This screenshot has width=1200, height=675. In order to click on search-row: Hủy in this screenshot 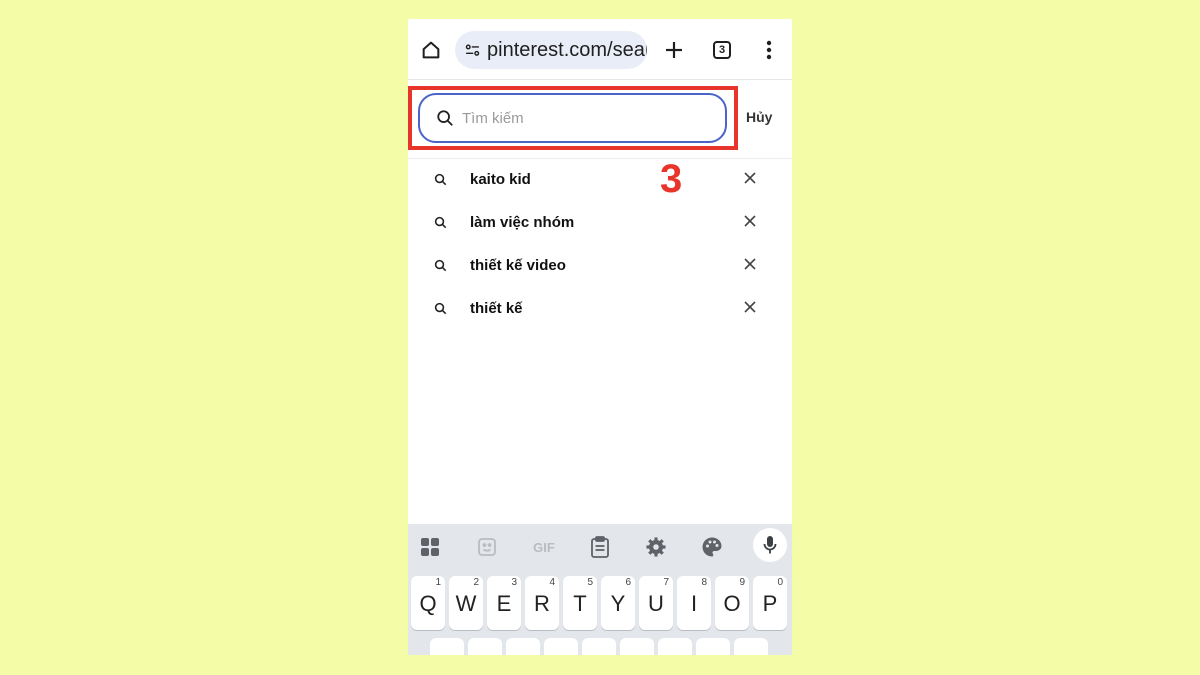, I will do `click(600, 119)`.